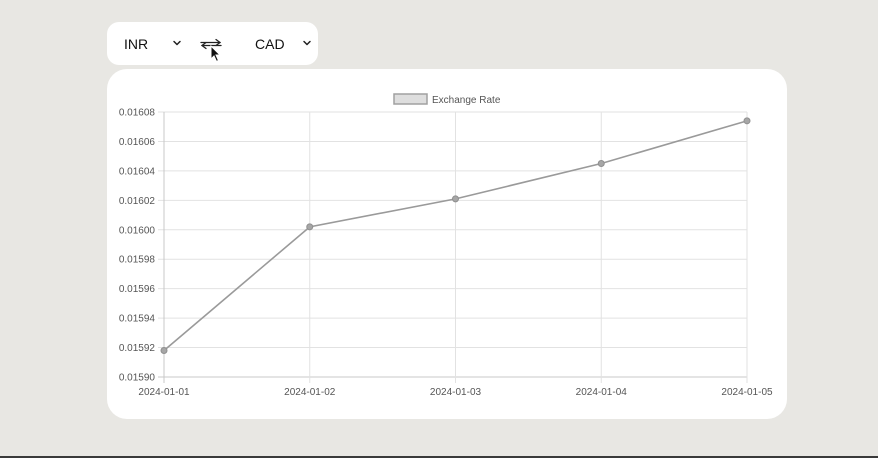  Describe the element at coordinates (456, 392) in the screenshot. I see `x-tick-label: 2024-01-03` at that location.